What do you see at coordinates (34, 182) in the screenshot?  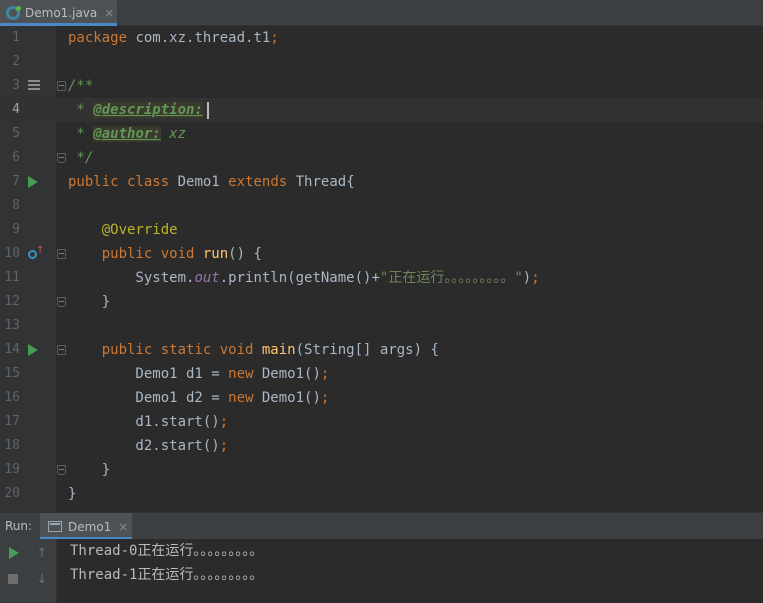 I see `run-class-icon` at bounding box center [34, 182].